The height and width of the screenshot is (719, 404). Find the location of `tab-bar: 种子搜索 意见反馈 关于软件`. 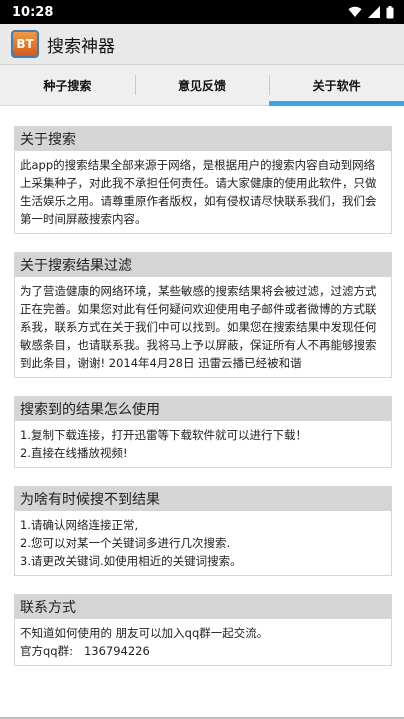

tab-bar: 种子搜索 意见反馈 关于软件 is located at coordinates (202, 85).